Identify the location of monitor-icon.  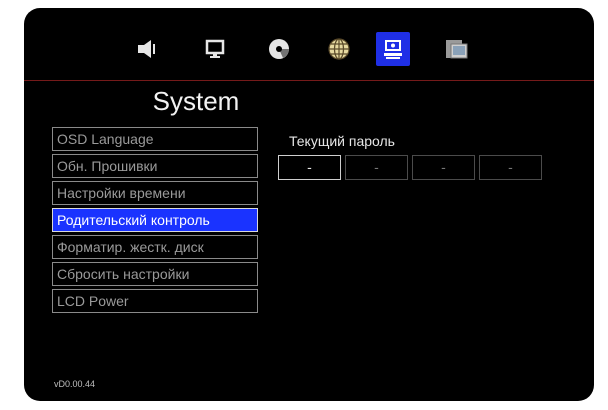
(215, 49).